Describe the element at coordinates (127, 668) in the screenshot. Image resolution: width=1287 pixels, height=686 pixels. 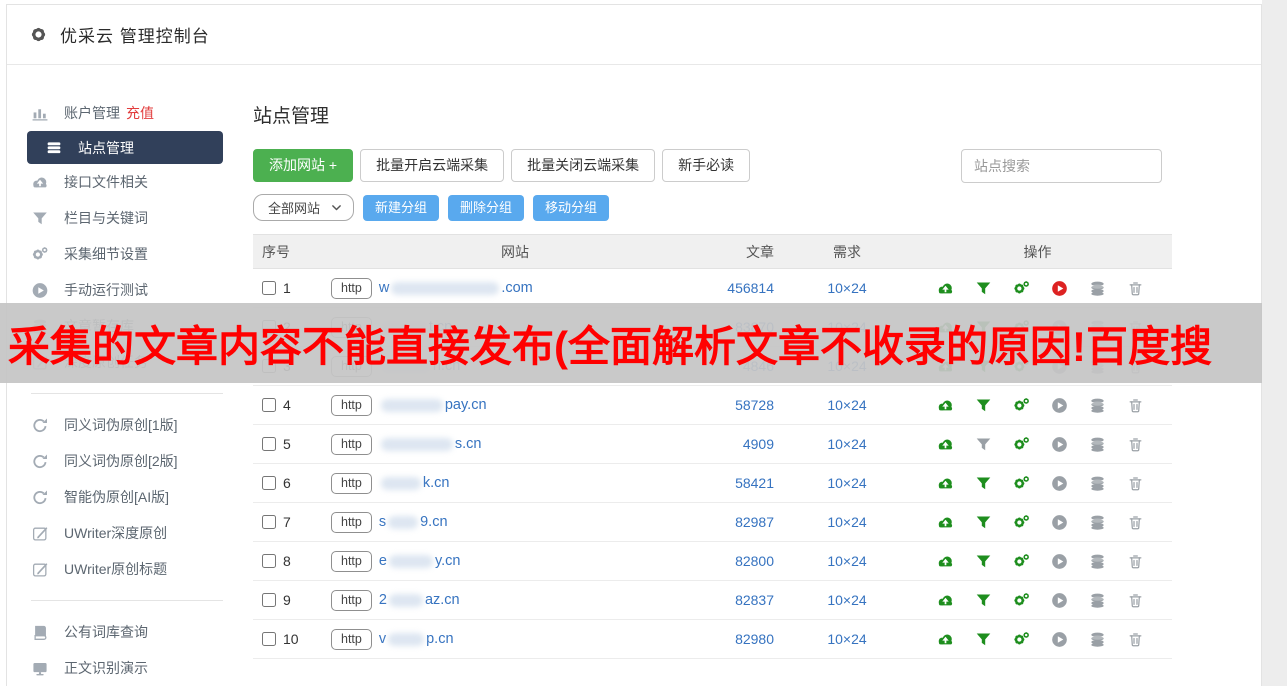
I see `sidebar-item-body-recognition-demo: 正文识别演示` at that location.